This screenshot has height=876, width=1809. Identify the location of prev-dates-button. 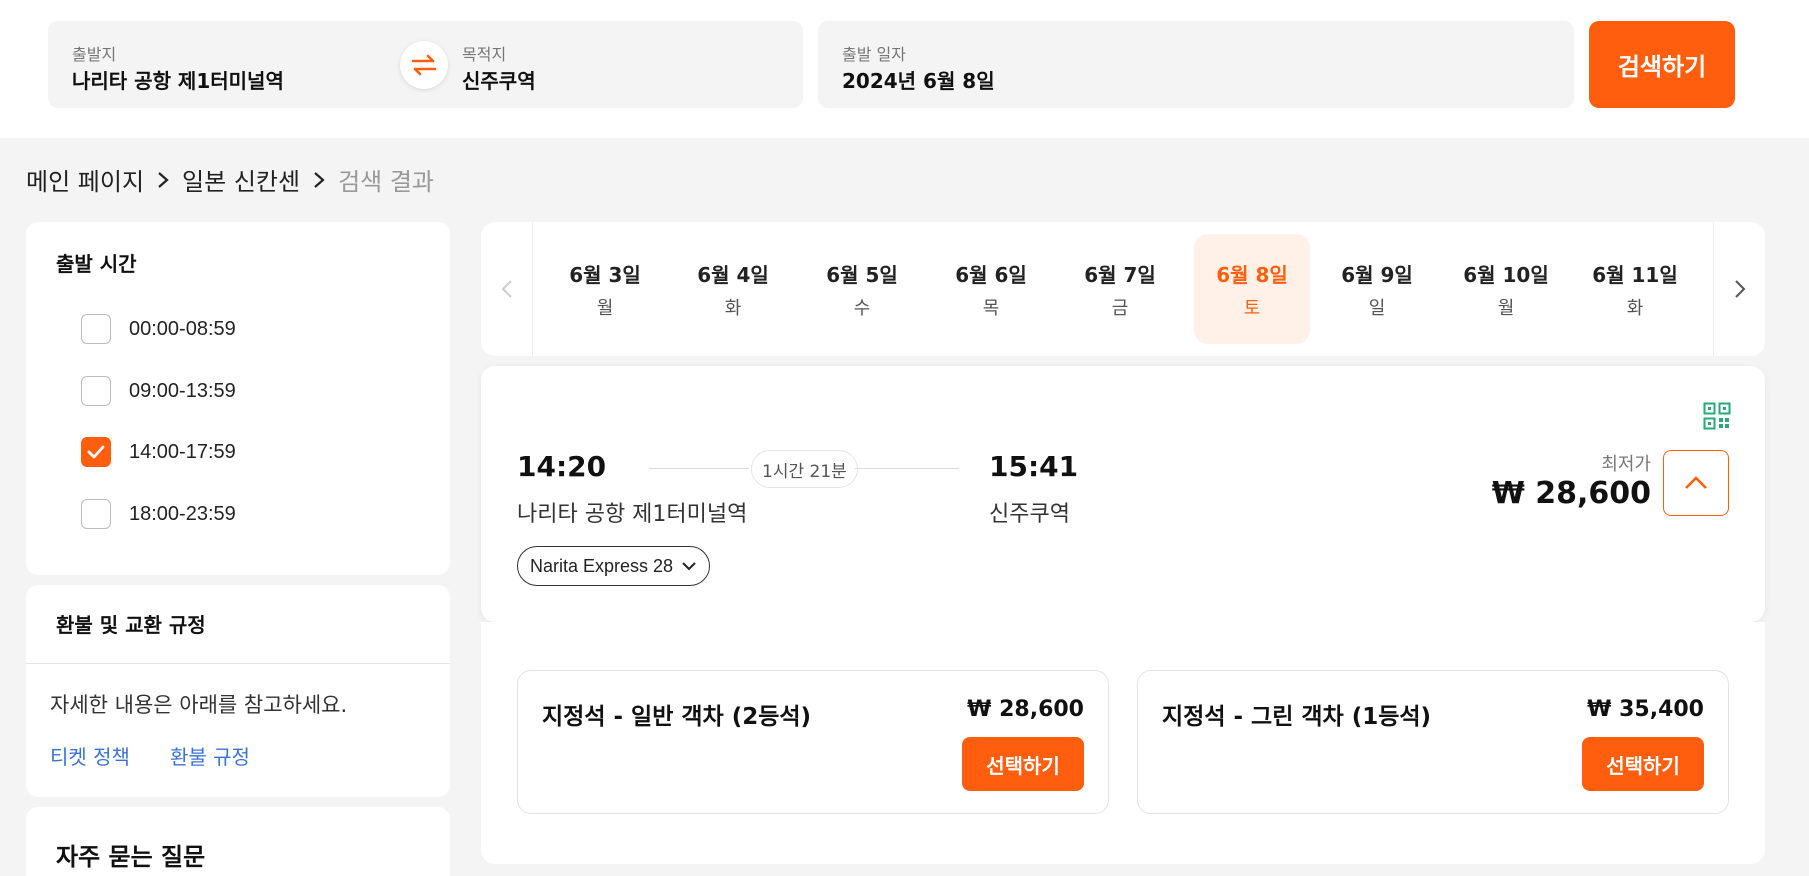
(507, 289).